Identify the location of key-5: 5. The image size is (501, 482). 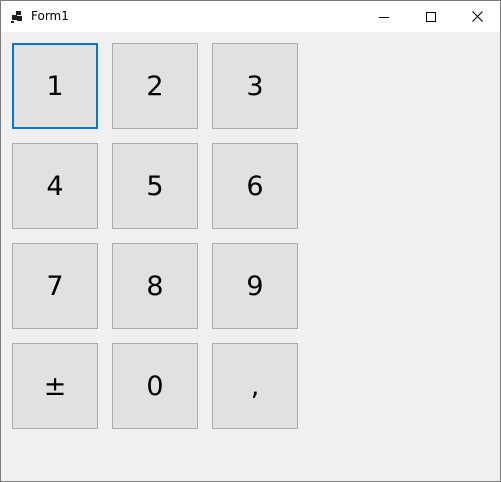
(155, 186).